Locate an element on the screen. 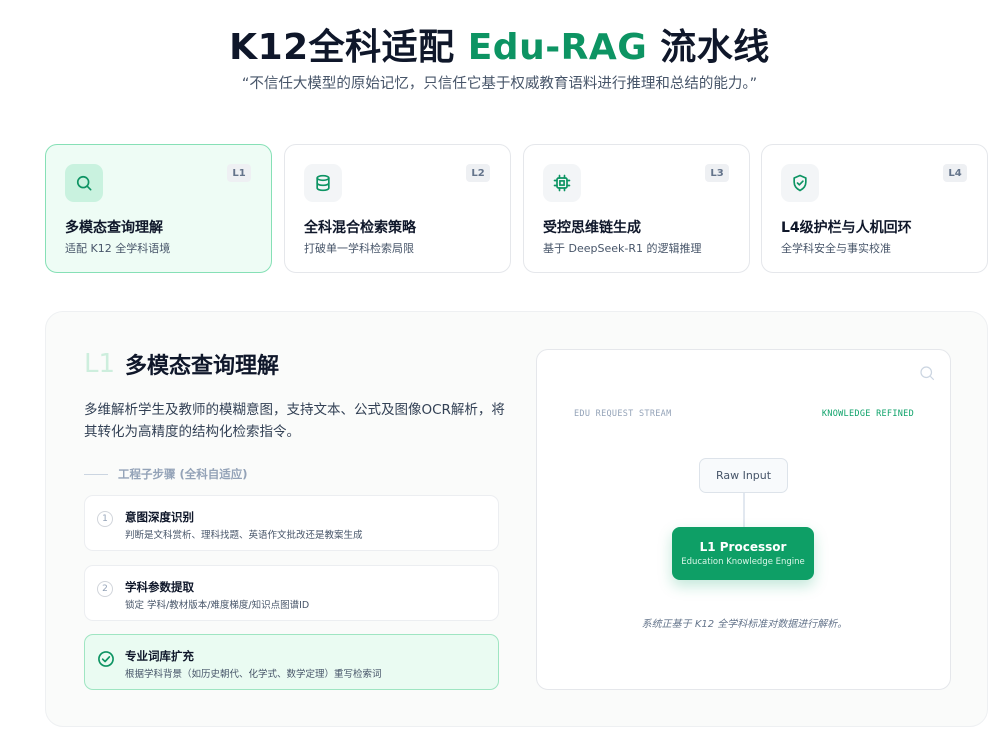 The width and height of the screenshot is (999, 732). stream-label-left: EDU REQUEST STREAM is located at coordinates (623, 414).